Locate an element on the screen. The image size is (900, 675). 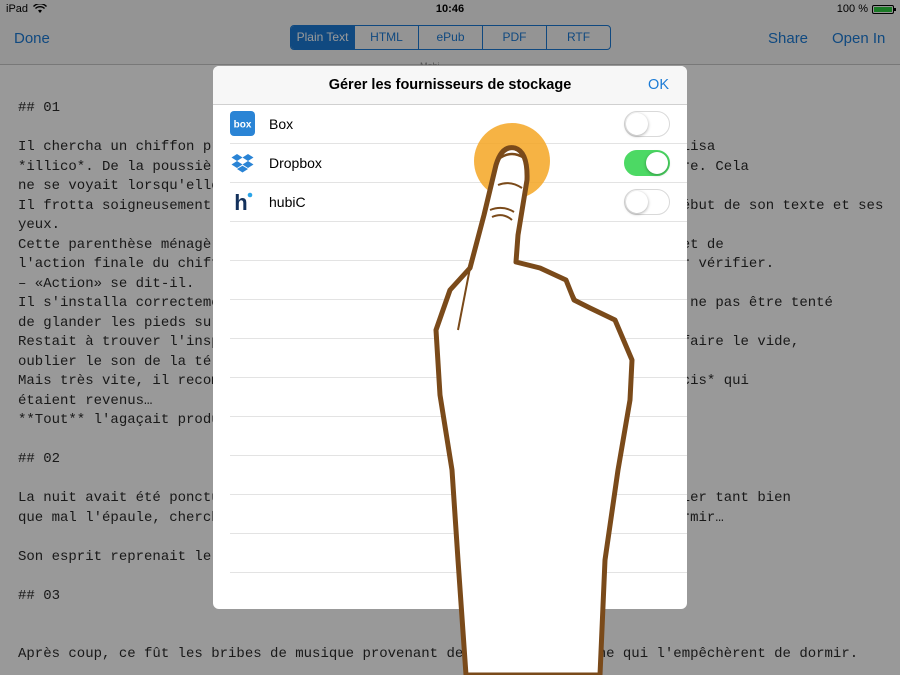
hubic-toggle is located at coordinates (647, 202).